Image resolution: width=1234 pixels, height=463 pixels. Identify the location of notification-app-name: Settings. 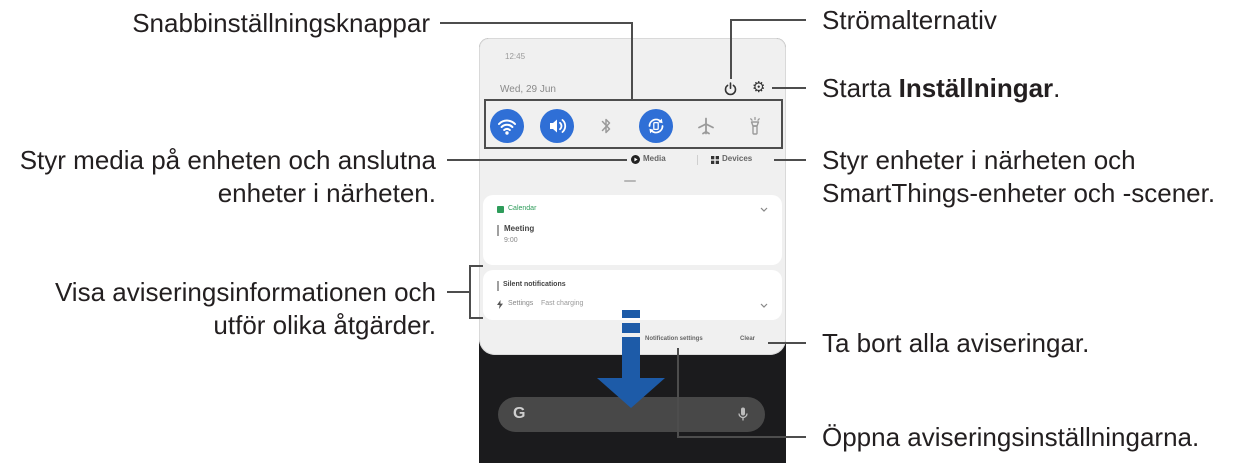
(521, 303).